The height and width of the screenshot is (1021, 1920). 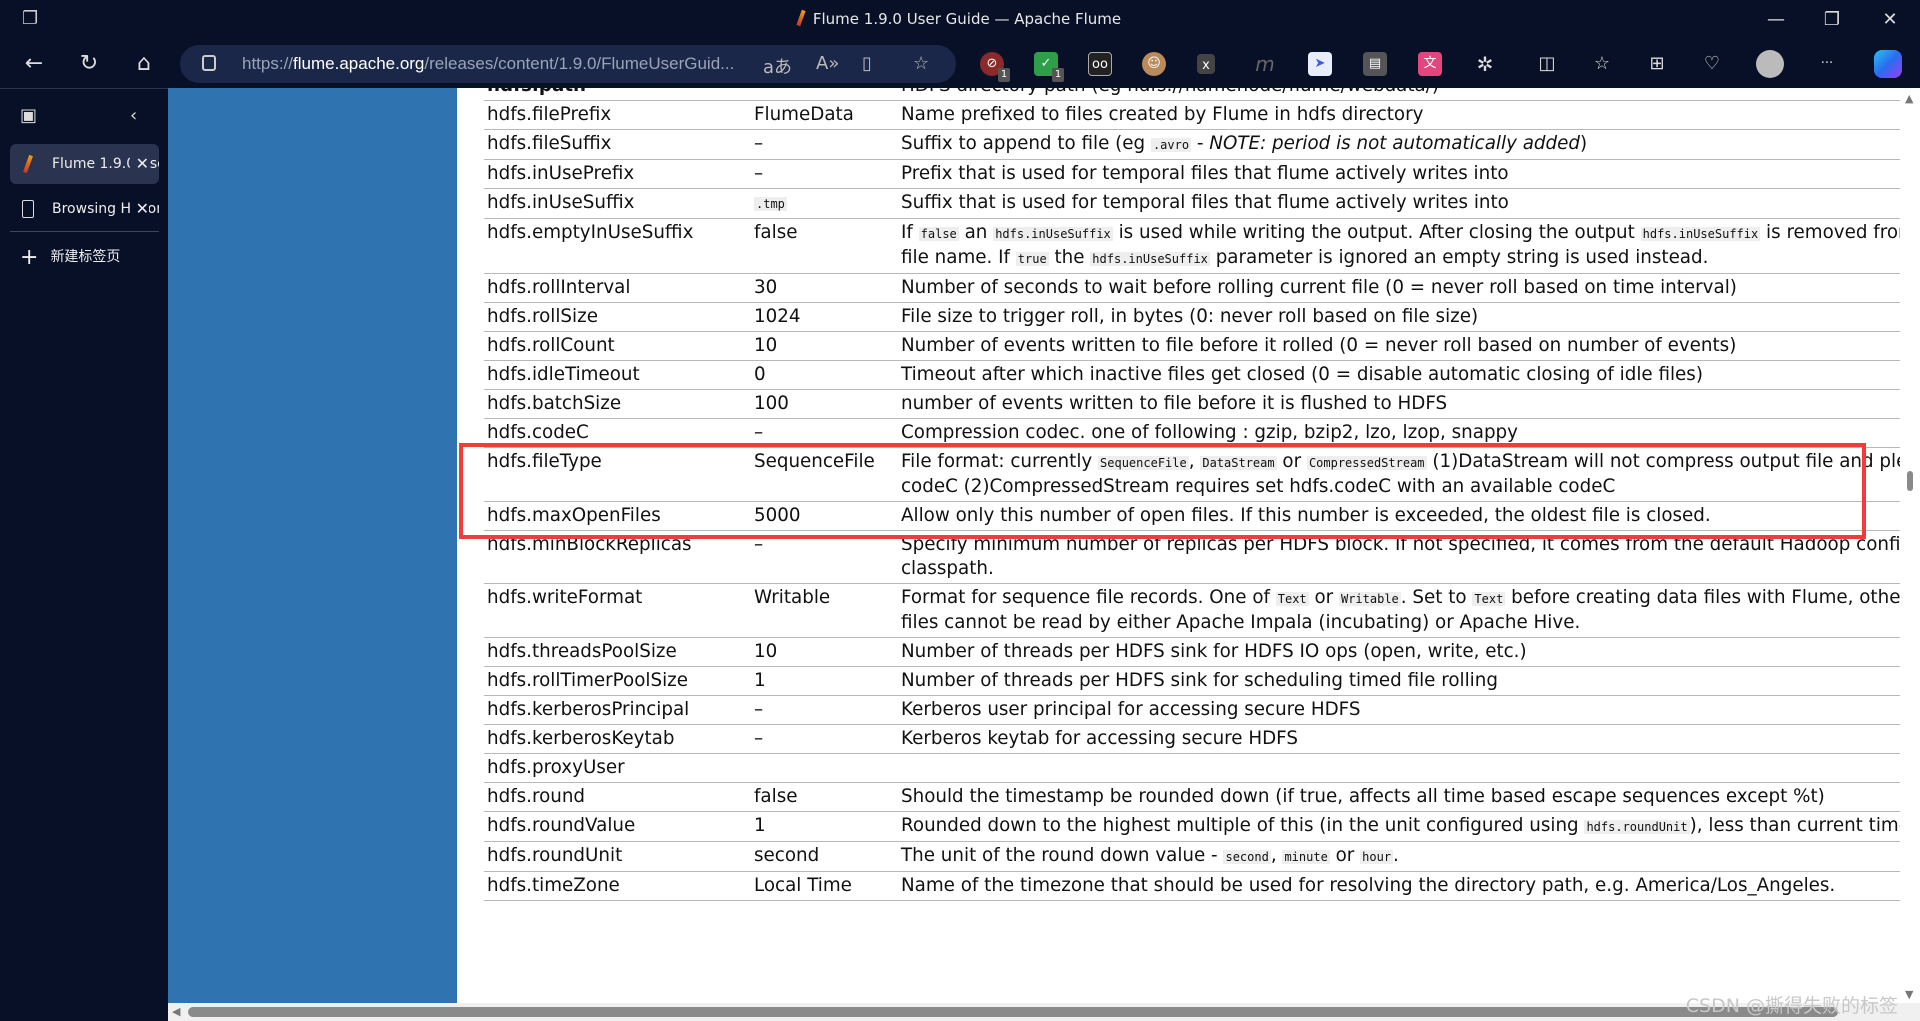 What do you see at coordinates (1485, 64) in the screenshot?
I see `extensions-puzzle-icon: ✲` at bounding box center [1485, 64].